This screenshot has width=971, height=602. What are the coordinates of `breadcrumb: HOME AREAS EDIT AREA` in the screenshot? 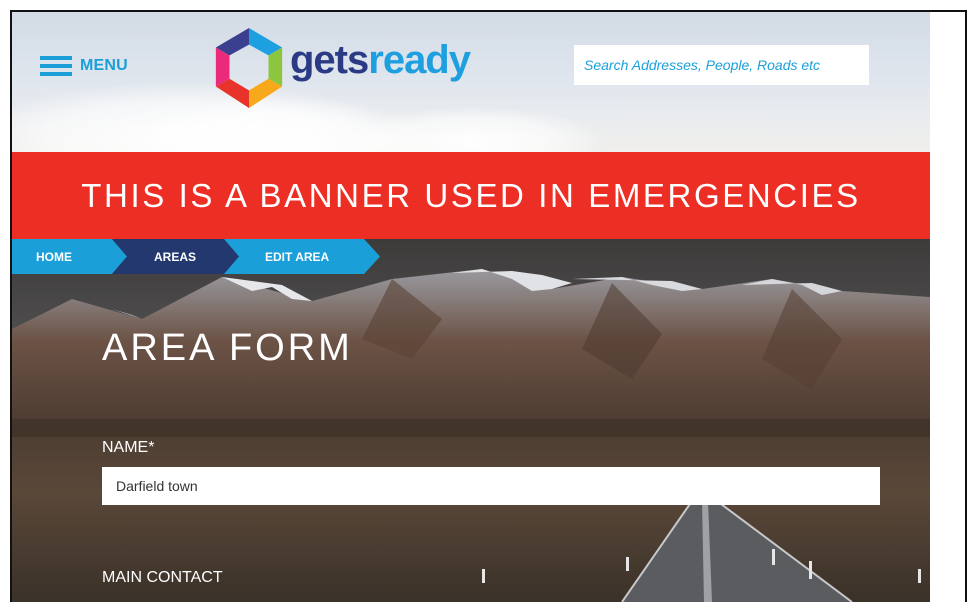 It's located at (212, 256).